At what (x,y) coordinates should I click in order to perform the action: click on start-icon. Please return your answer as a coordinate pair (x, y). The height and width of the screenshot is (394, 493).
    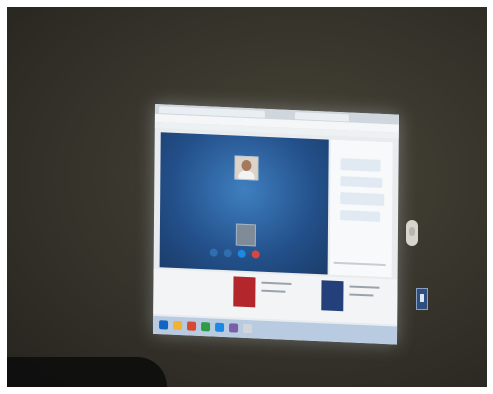
    Looking at the image, I should click on (164, 325).